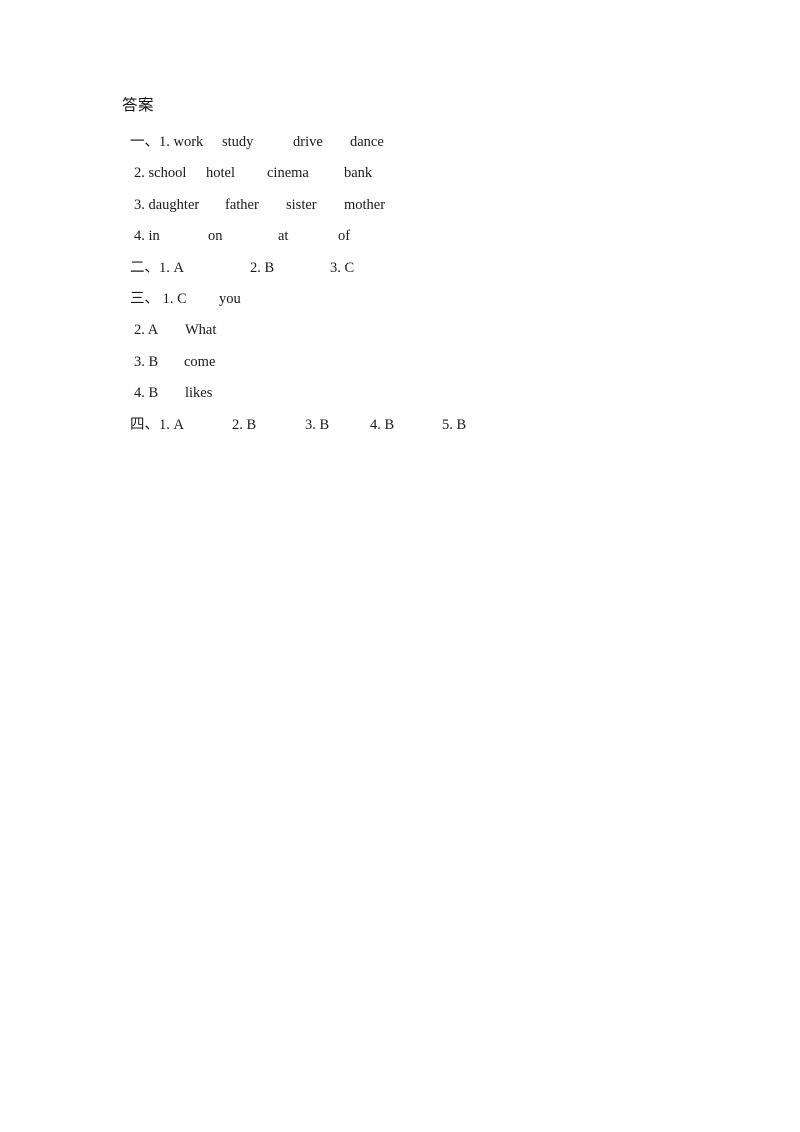 This screenshot has width=800, height=1132. What do you see at coordinates (344, 236) in the screenshot?
I see `answer-token: of` at bounding box center [344, 236].